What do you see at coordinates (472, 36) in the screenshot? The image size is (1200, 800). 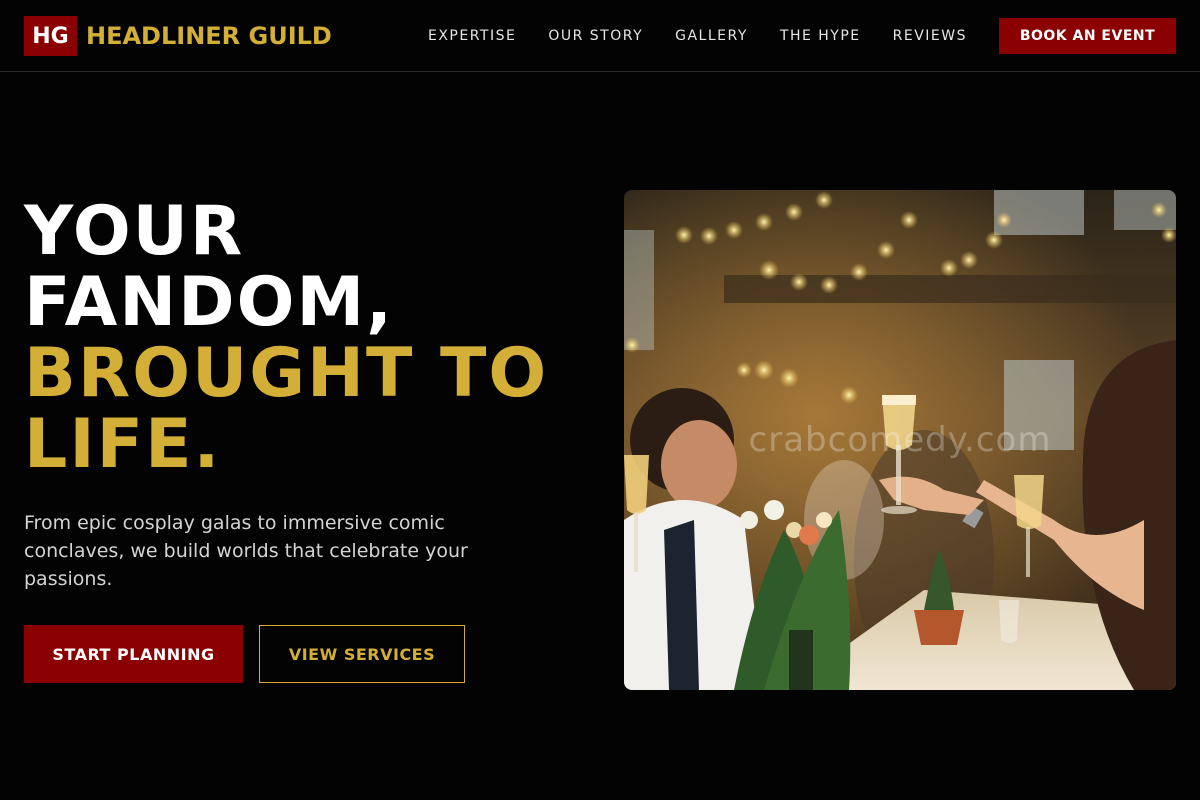 I see `nav-link-expertise: EXPERTISE` at bounding box center [472, 36].